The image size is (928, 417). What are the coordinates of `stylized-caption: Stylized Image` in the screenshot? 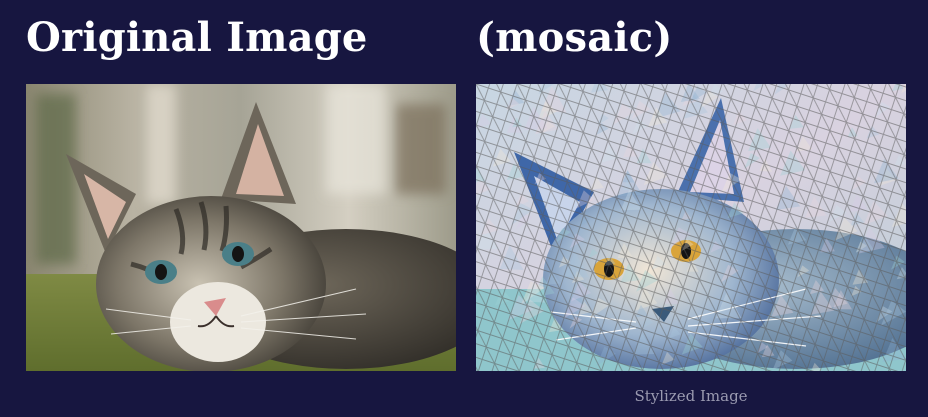 It's located at (691, 396).